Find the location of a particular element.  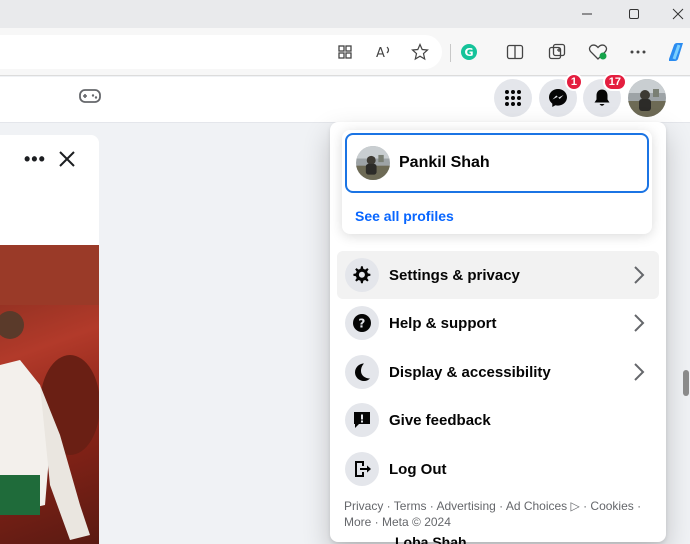

post-image is located at coordinates (49, 392).